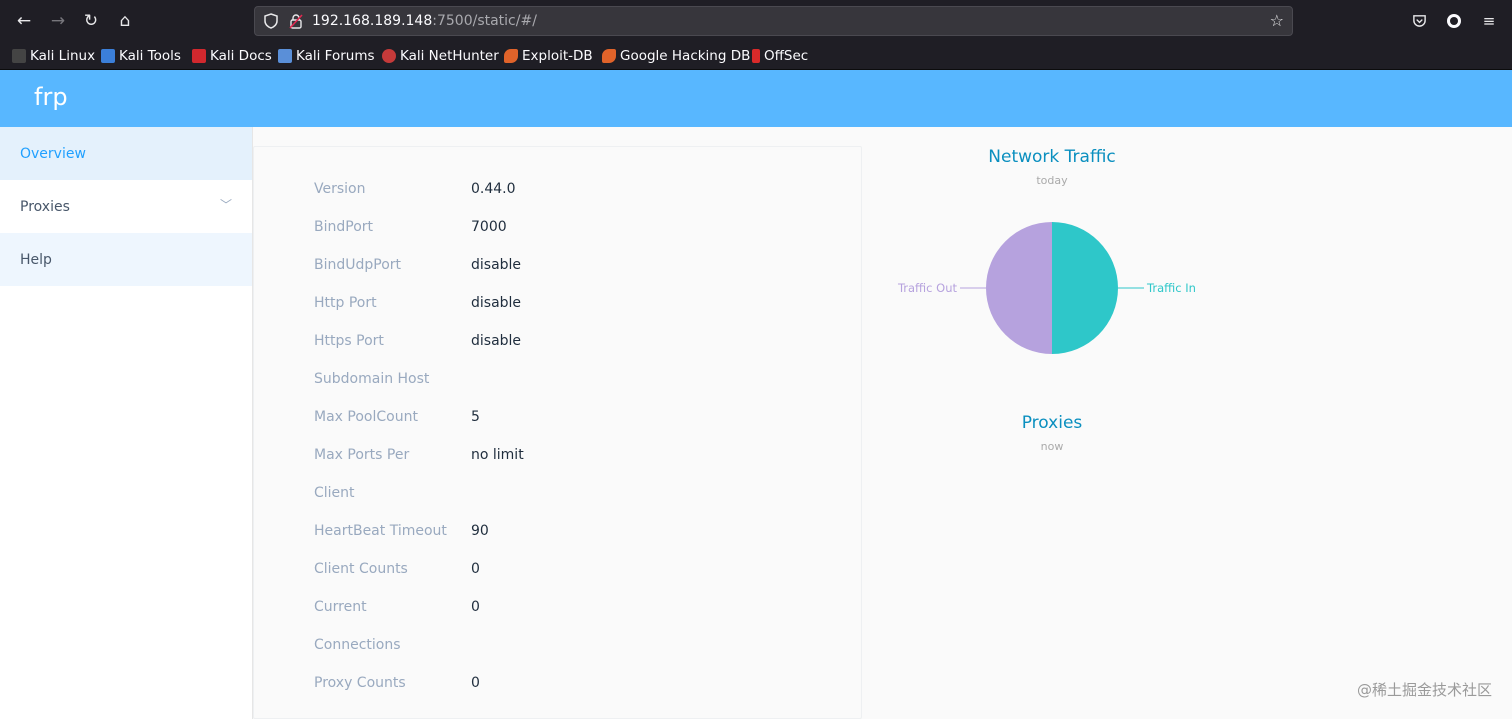  What do you see at coordinates (1171, 288) in the screenshot?
I see `pie-label-traffic-in: Traffic In` at bounding box center [1171, 288].